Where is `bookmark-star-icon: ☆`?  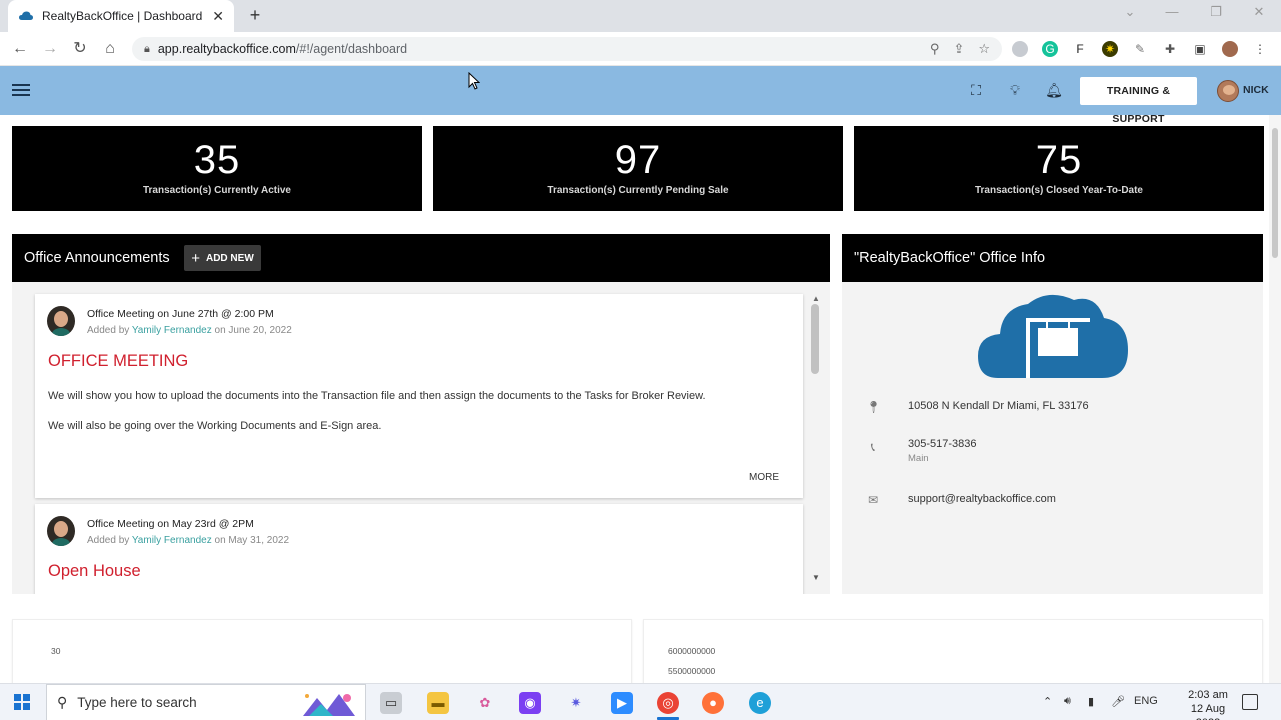
bookmark-star-icon: ☆ is located at coordinates (984, 49).